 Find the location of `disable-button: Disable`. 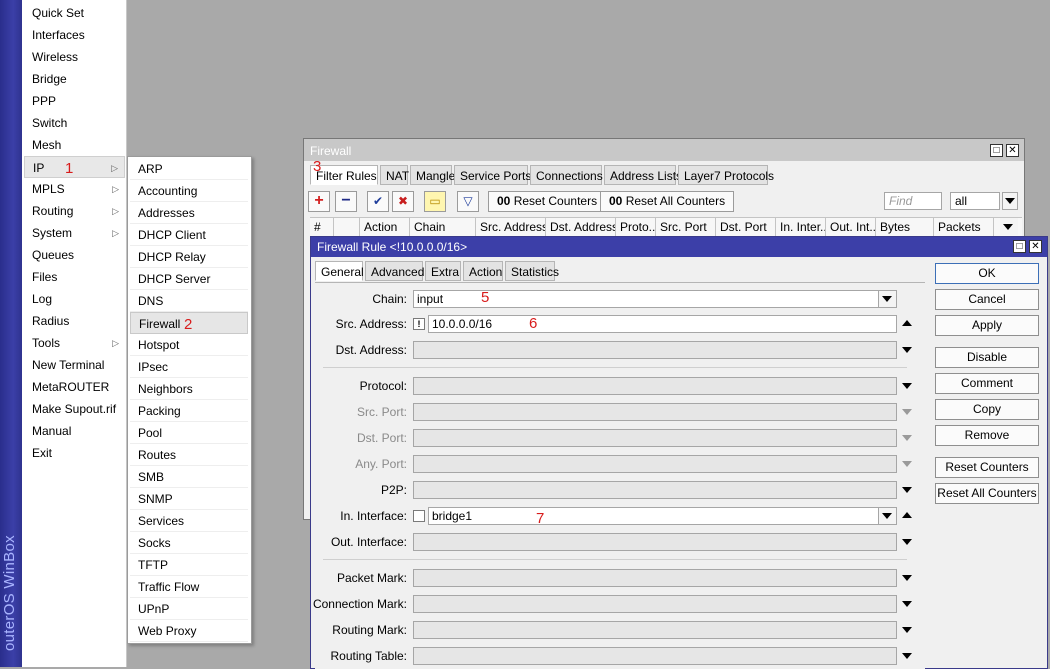

disable-button: Disable is located at coordinates (987, 357).